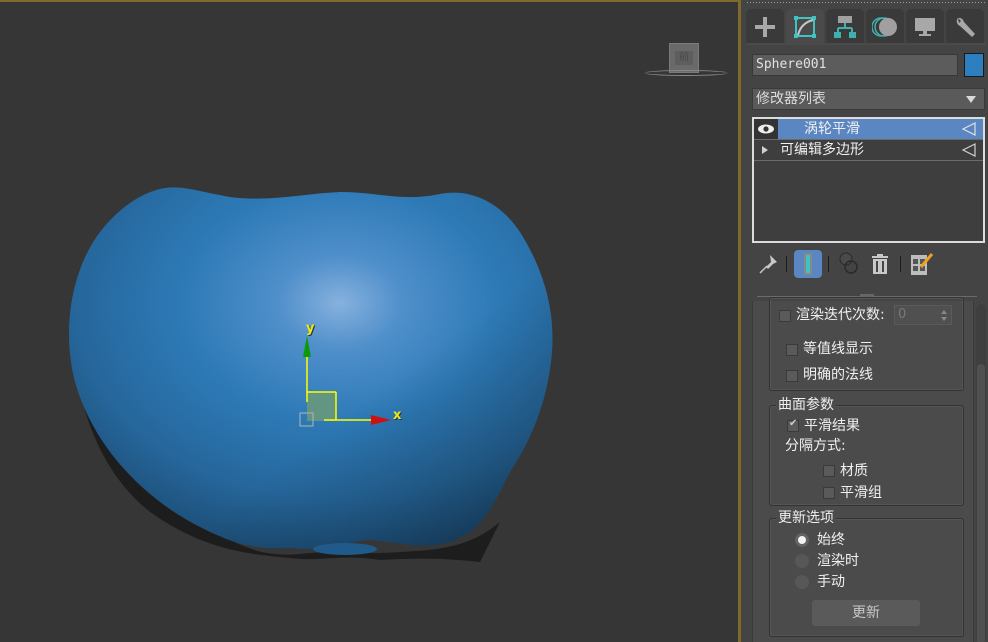 The image size is (988, 642). I want to click on render-iters-value: 0, so click(902, 314).